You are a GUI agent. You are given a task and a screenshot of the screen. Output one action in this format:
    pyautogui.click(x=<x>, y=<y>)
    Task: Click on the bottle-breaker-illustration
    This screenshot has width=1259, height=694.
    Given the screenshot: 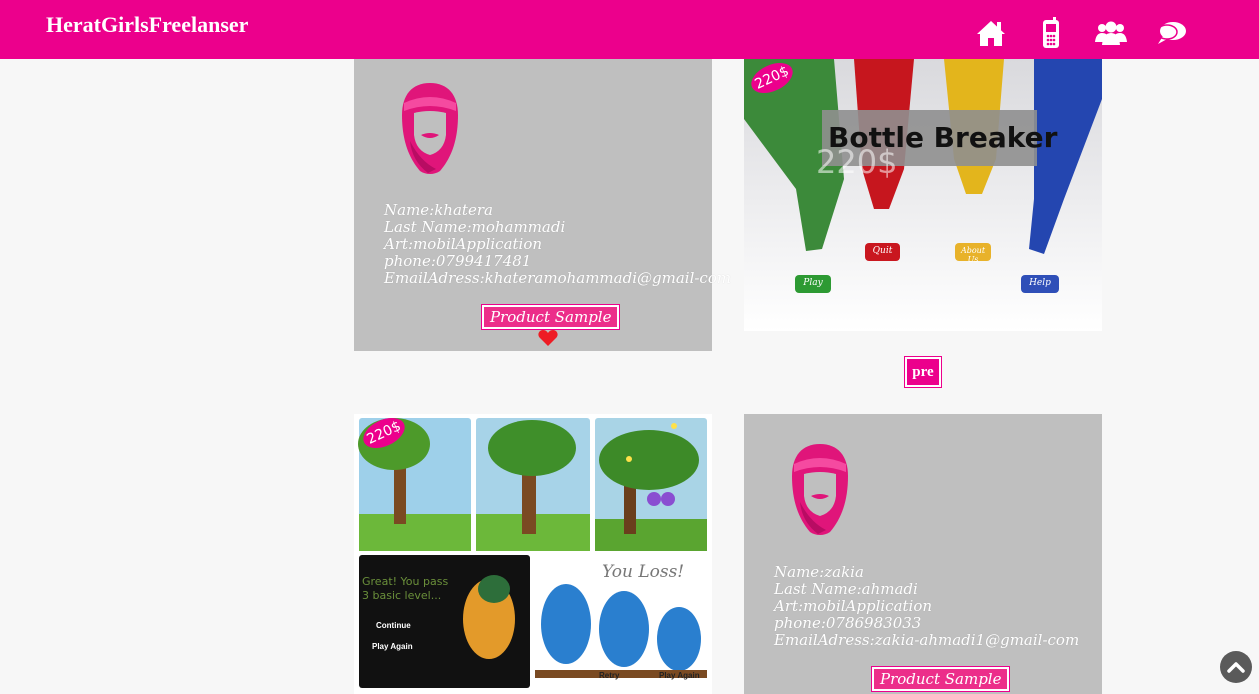 What is the action you would take?
    pyautogui.click(x=923, y=195)
    